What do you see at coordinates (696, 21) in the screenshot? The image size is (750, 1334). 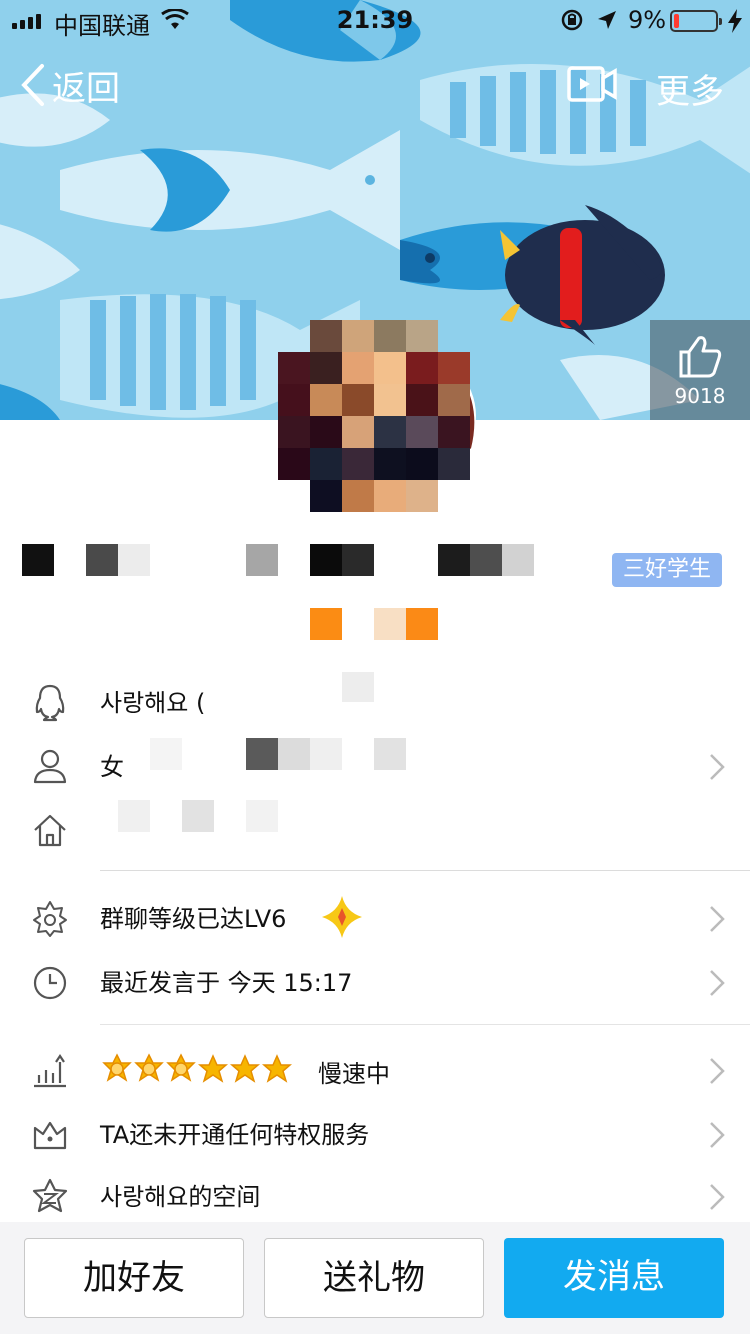 I see `battery-icon` at bounding box center [696, 21].